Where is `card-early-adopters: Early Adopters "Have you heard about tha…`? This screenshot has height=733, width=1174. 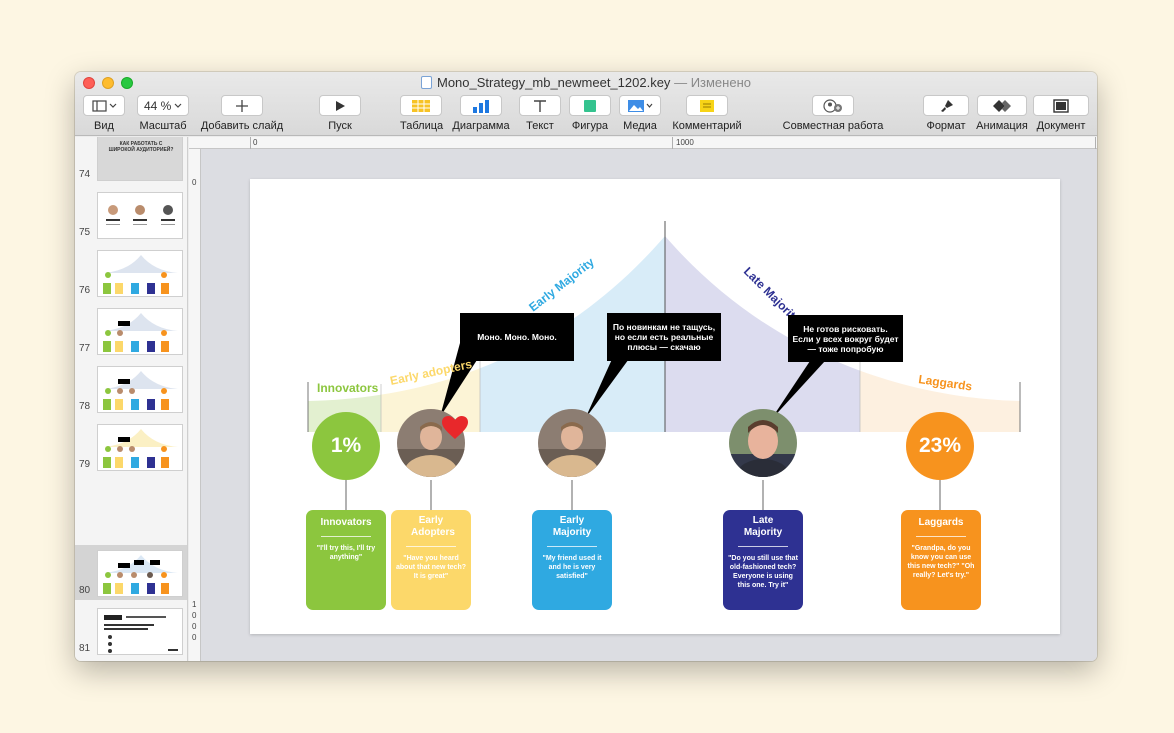 card-early-adopters: Early Adopters "Have you heard about tha… is located at coordinates (431, 560).